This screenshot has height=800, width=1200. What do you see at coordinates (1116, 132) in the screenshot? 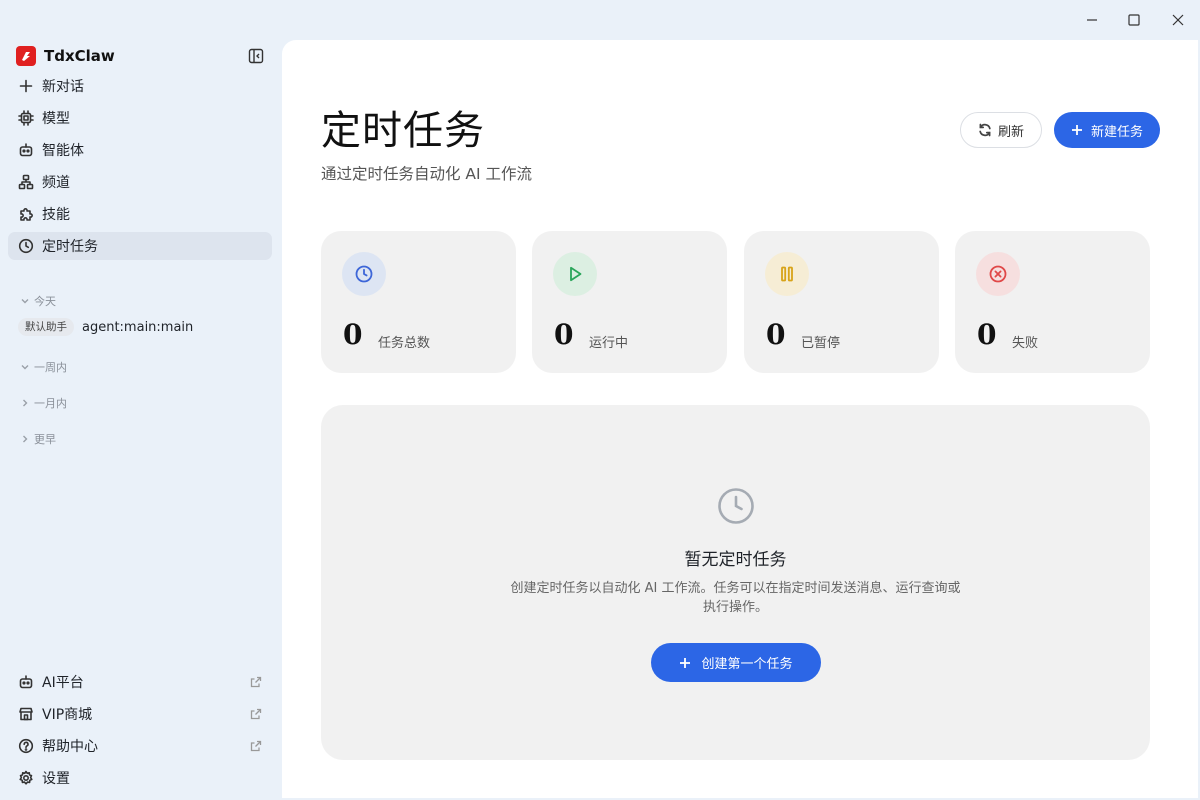
I see `new-task-button-label: 新建任务` at bounding box center [1116, 132].